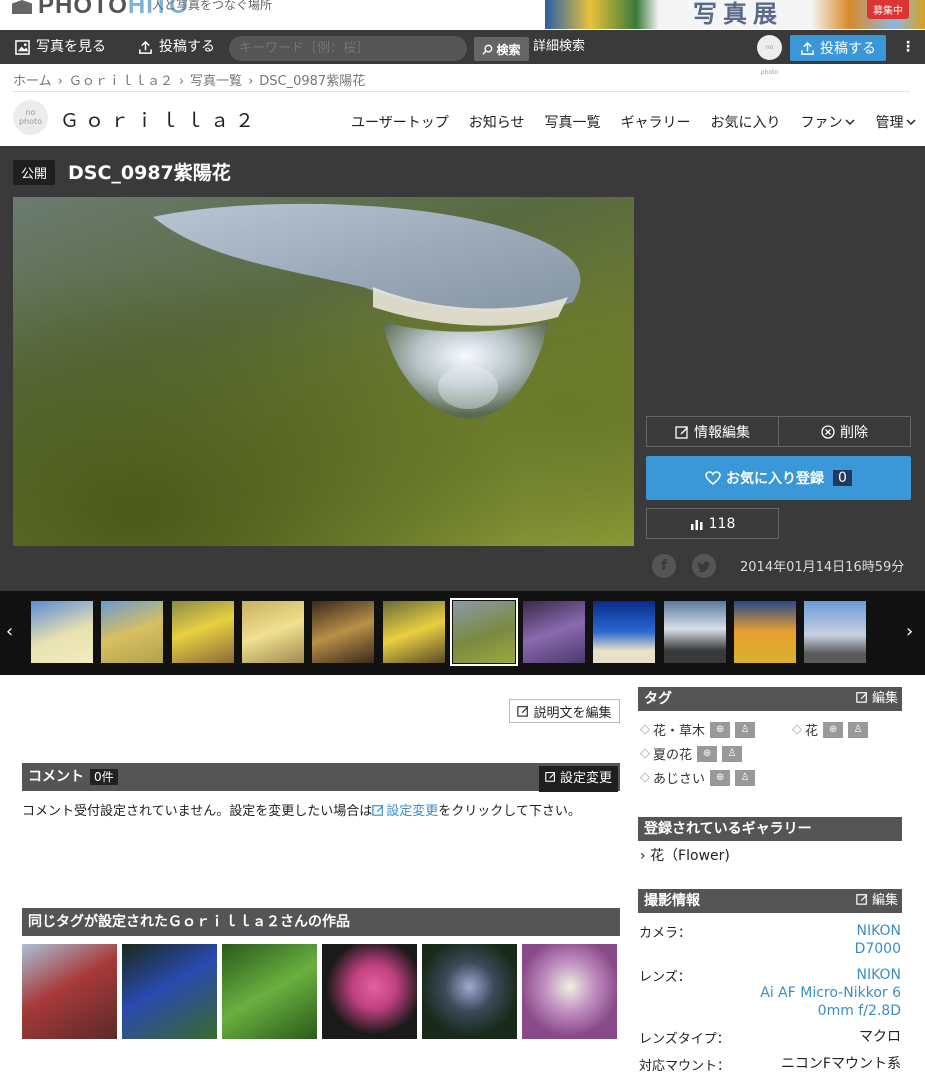 Image resolution: width=925 pixels, height=1080 pixels. What do you see at coordinates (844, 431) in the screenshot?
I see `delete-button: 削除` at bounding box center [844, 431].